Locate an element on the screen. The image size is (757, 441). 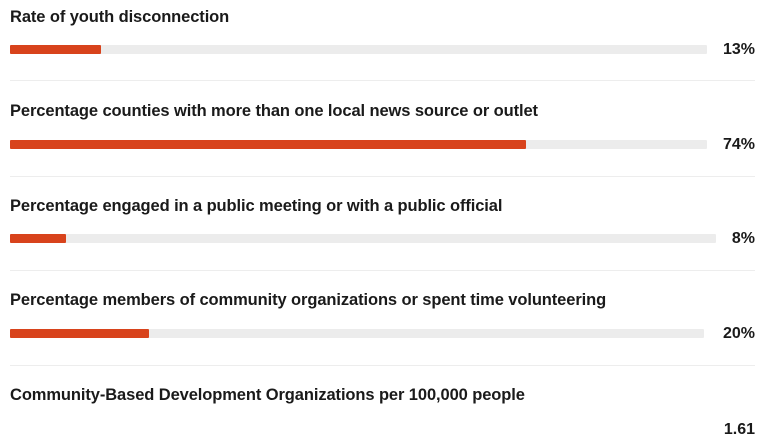
value-label: 1.61 is located at coordinates (739, 429).